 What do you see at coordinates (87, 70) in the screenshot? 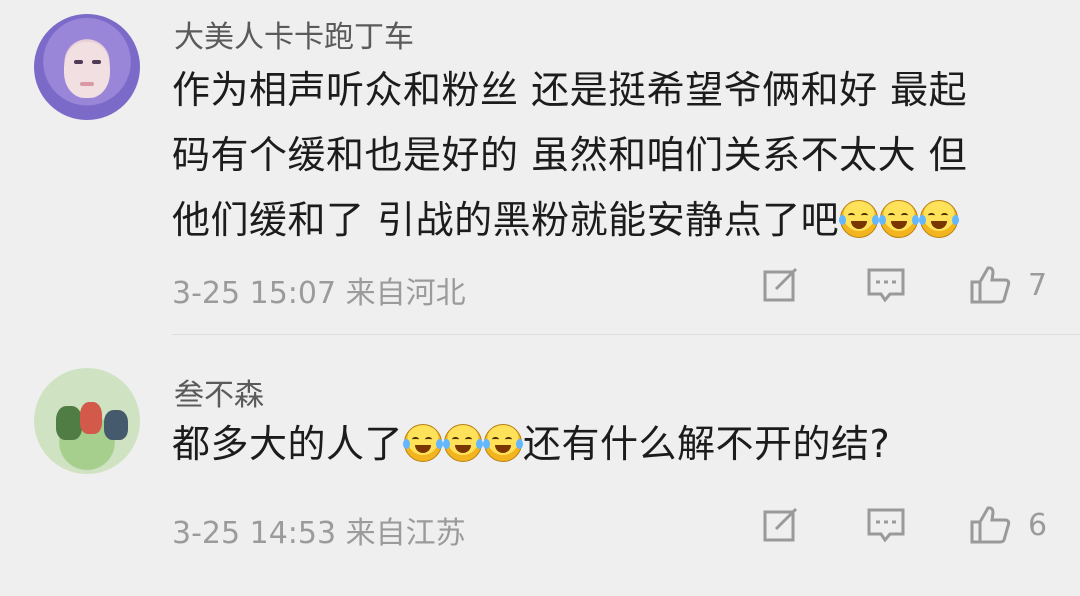
I see `avatar-face` at bounding box center [87, 70].